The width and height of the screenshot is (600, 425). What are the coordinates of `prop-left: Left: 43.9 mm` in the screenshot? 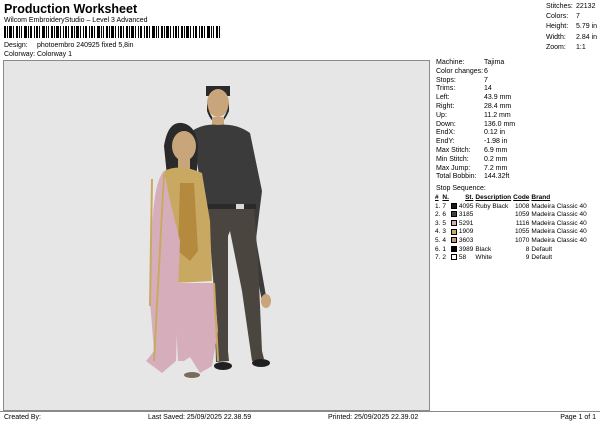 It's located at (474, 98).